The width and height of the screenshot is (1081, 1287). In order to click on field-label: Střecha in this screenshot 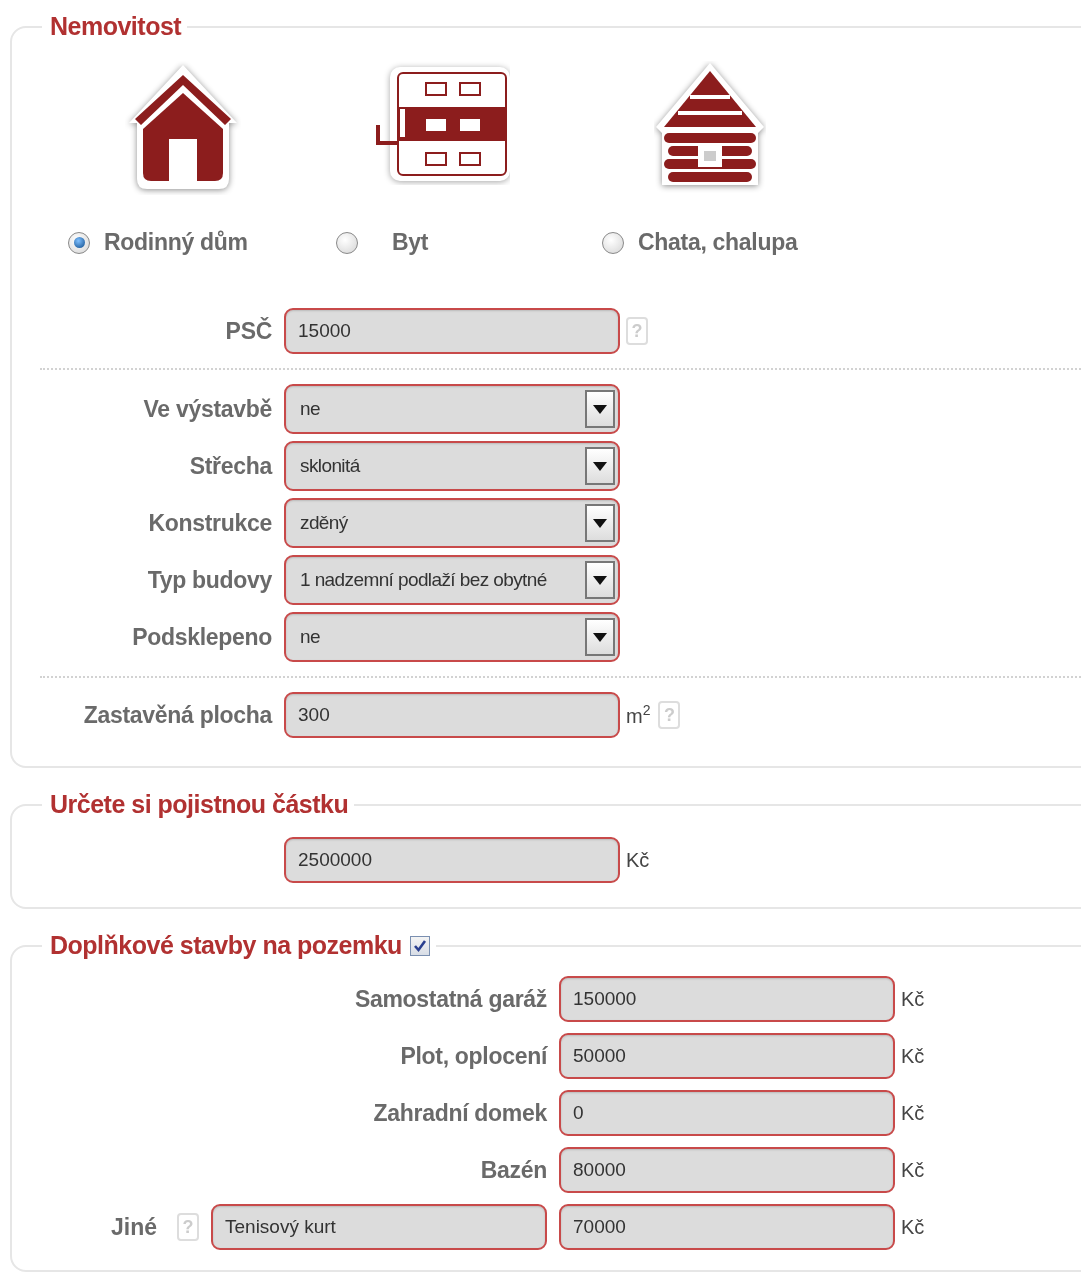, I will do `click(230, 465)`.